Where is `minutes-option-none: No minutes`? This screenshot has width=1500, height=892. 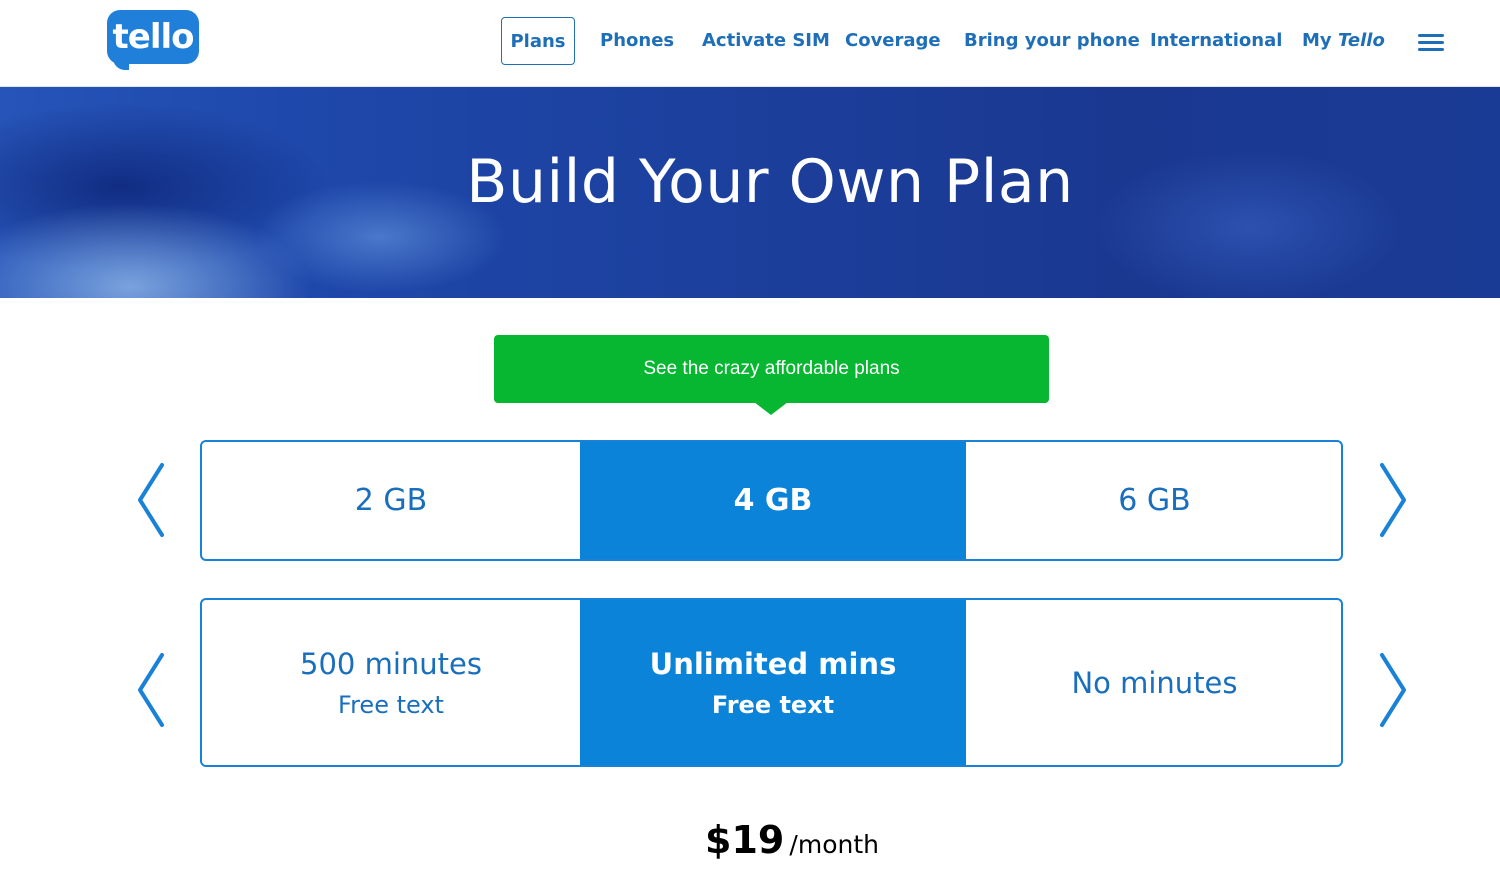
minutes-option-none: No minutes is located at coordinates (1153, 682).